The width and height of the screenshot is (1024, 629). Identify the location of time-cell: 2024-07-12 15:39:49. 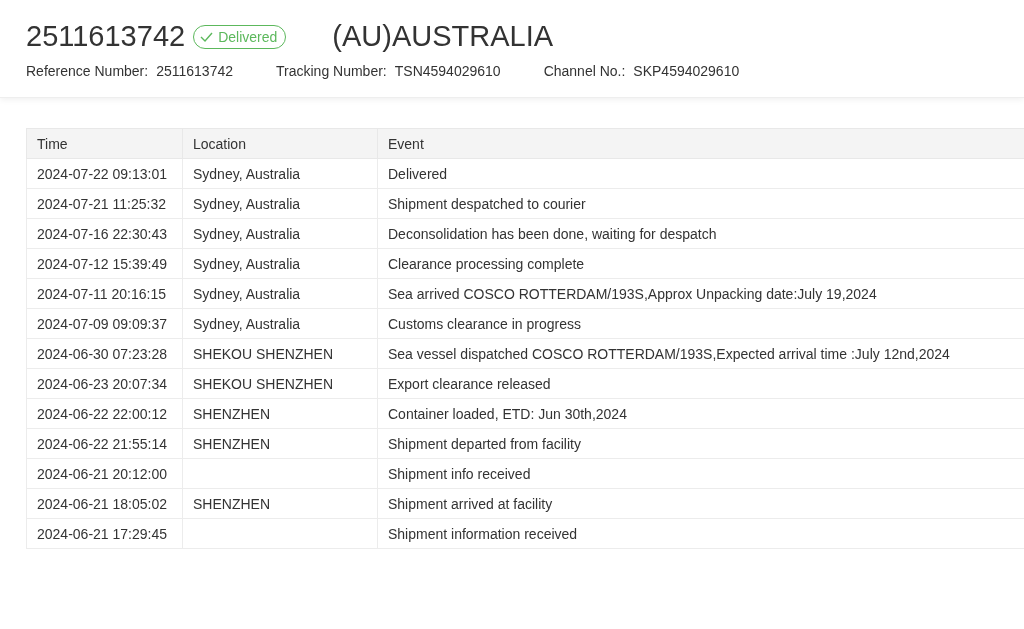
(104, 263).